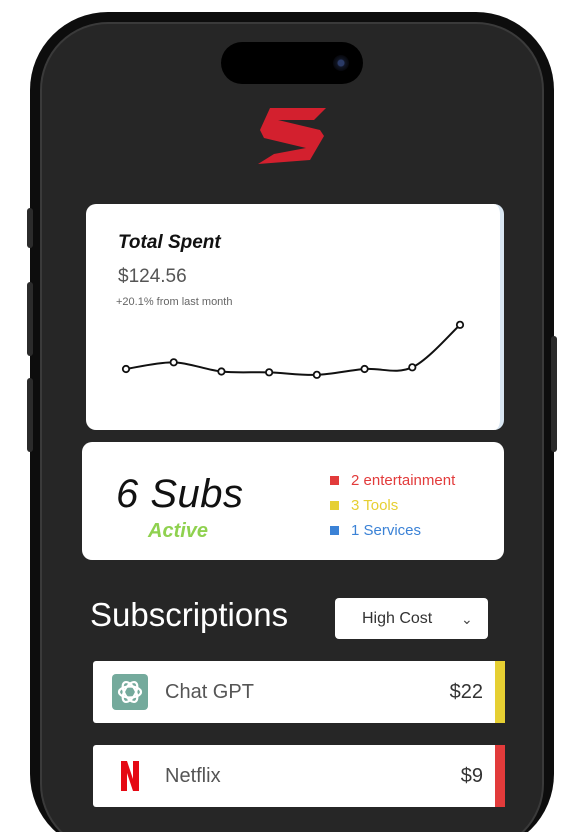 The image size is (576, 832). Describe the element at coordinates (180, 494) in the screenshot. I see `subs-count: 6 Subs` at that location.